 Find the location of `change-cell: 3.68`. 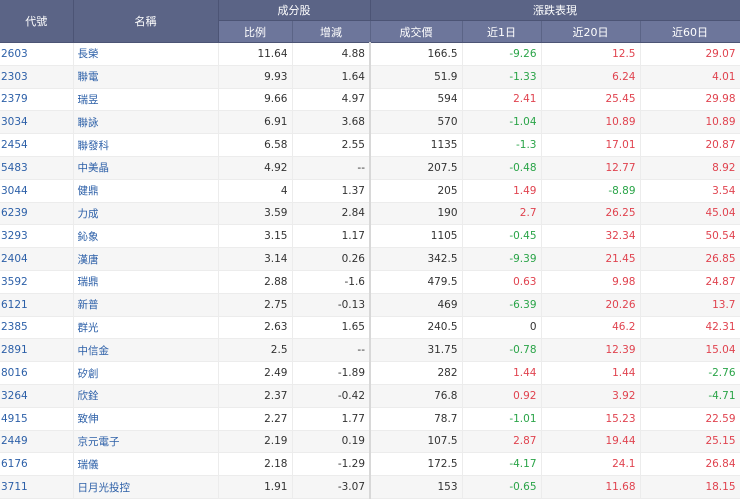

change-cell: 3.68 is located at coordinates (331, 122).